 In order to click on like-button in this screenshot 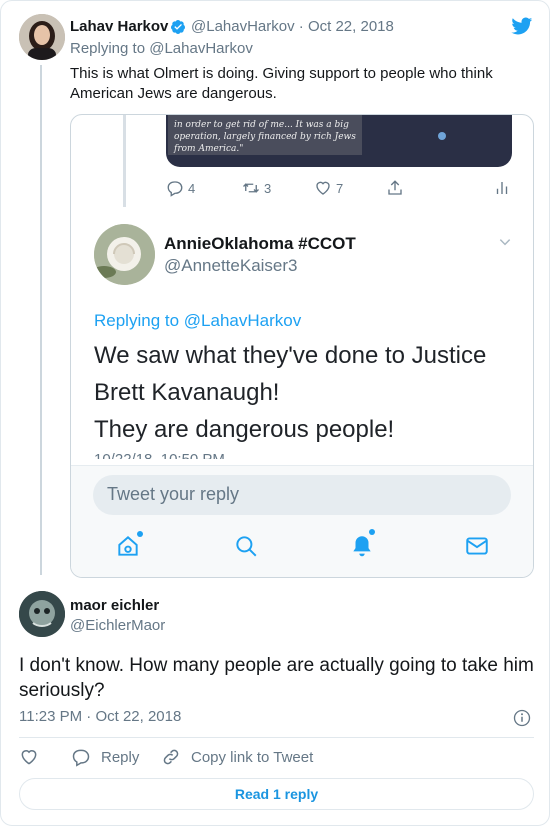, I will do `click(29, 757)`.